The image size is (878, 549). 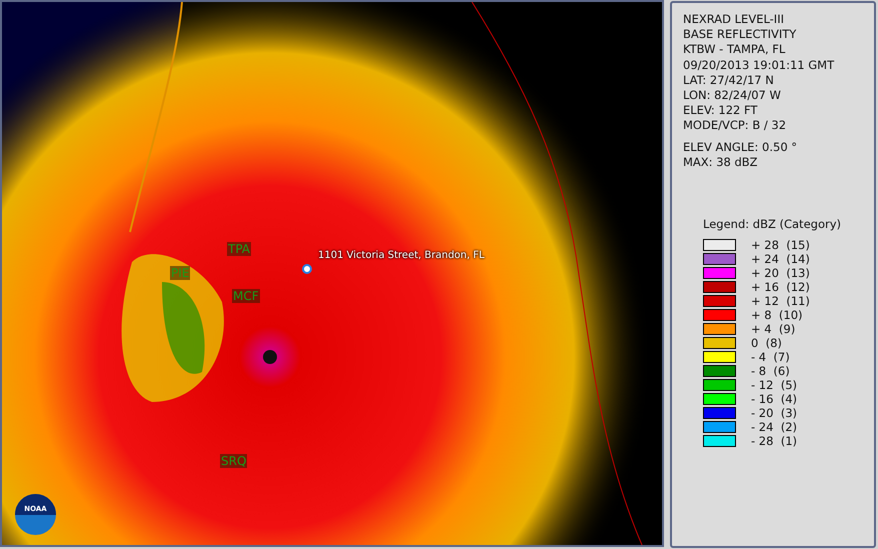 What do you see at coordinates (780, 301) in the screenshot?
I see `legend-label: + 12 (11)` at bounding box center [780, 301].